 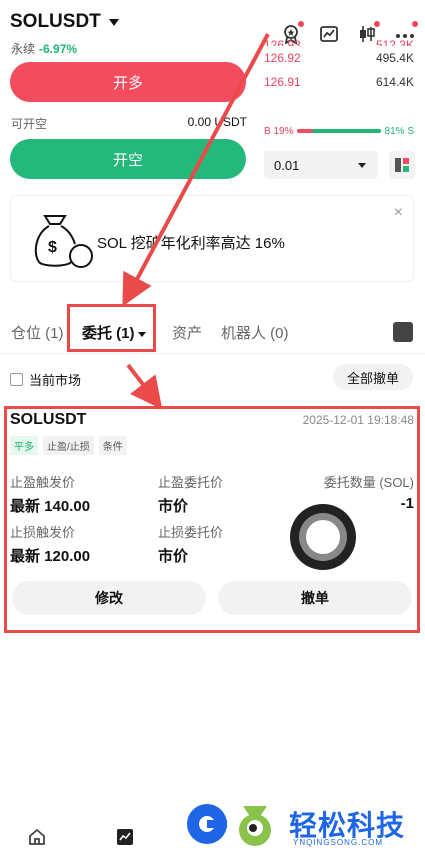 What do you see at coordinates (338, 842) in the screenshot?
I see `watermark-subtext: YNQINGSONG.COM` at bounding box center [338, 842].